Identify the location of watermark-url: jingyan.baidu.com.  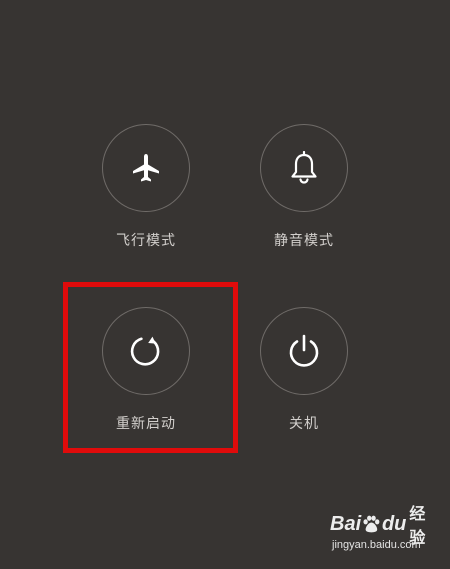
(376, 545).